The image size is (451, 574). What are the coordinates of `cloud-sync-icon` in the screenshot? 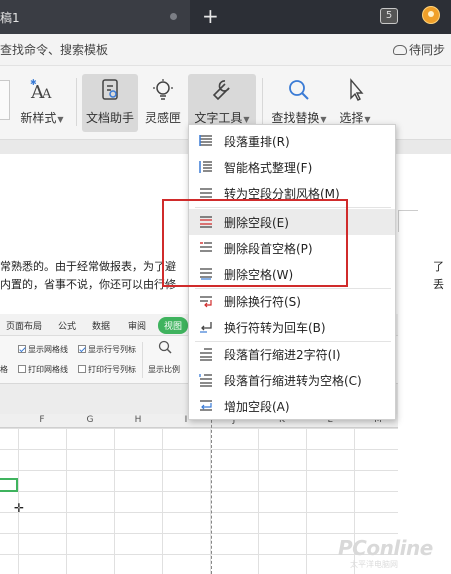 It's located at (400, 50).